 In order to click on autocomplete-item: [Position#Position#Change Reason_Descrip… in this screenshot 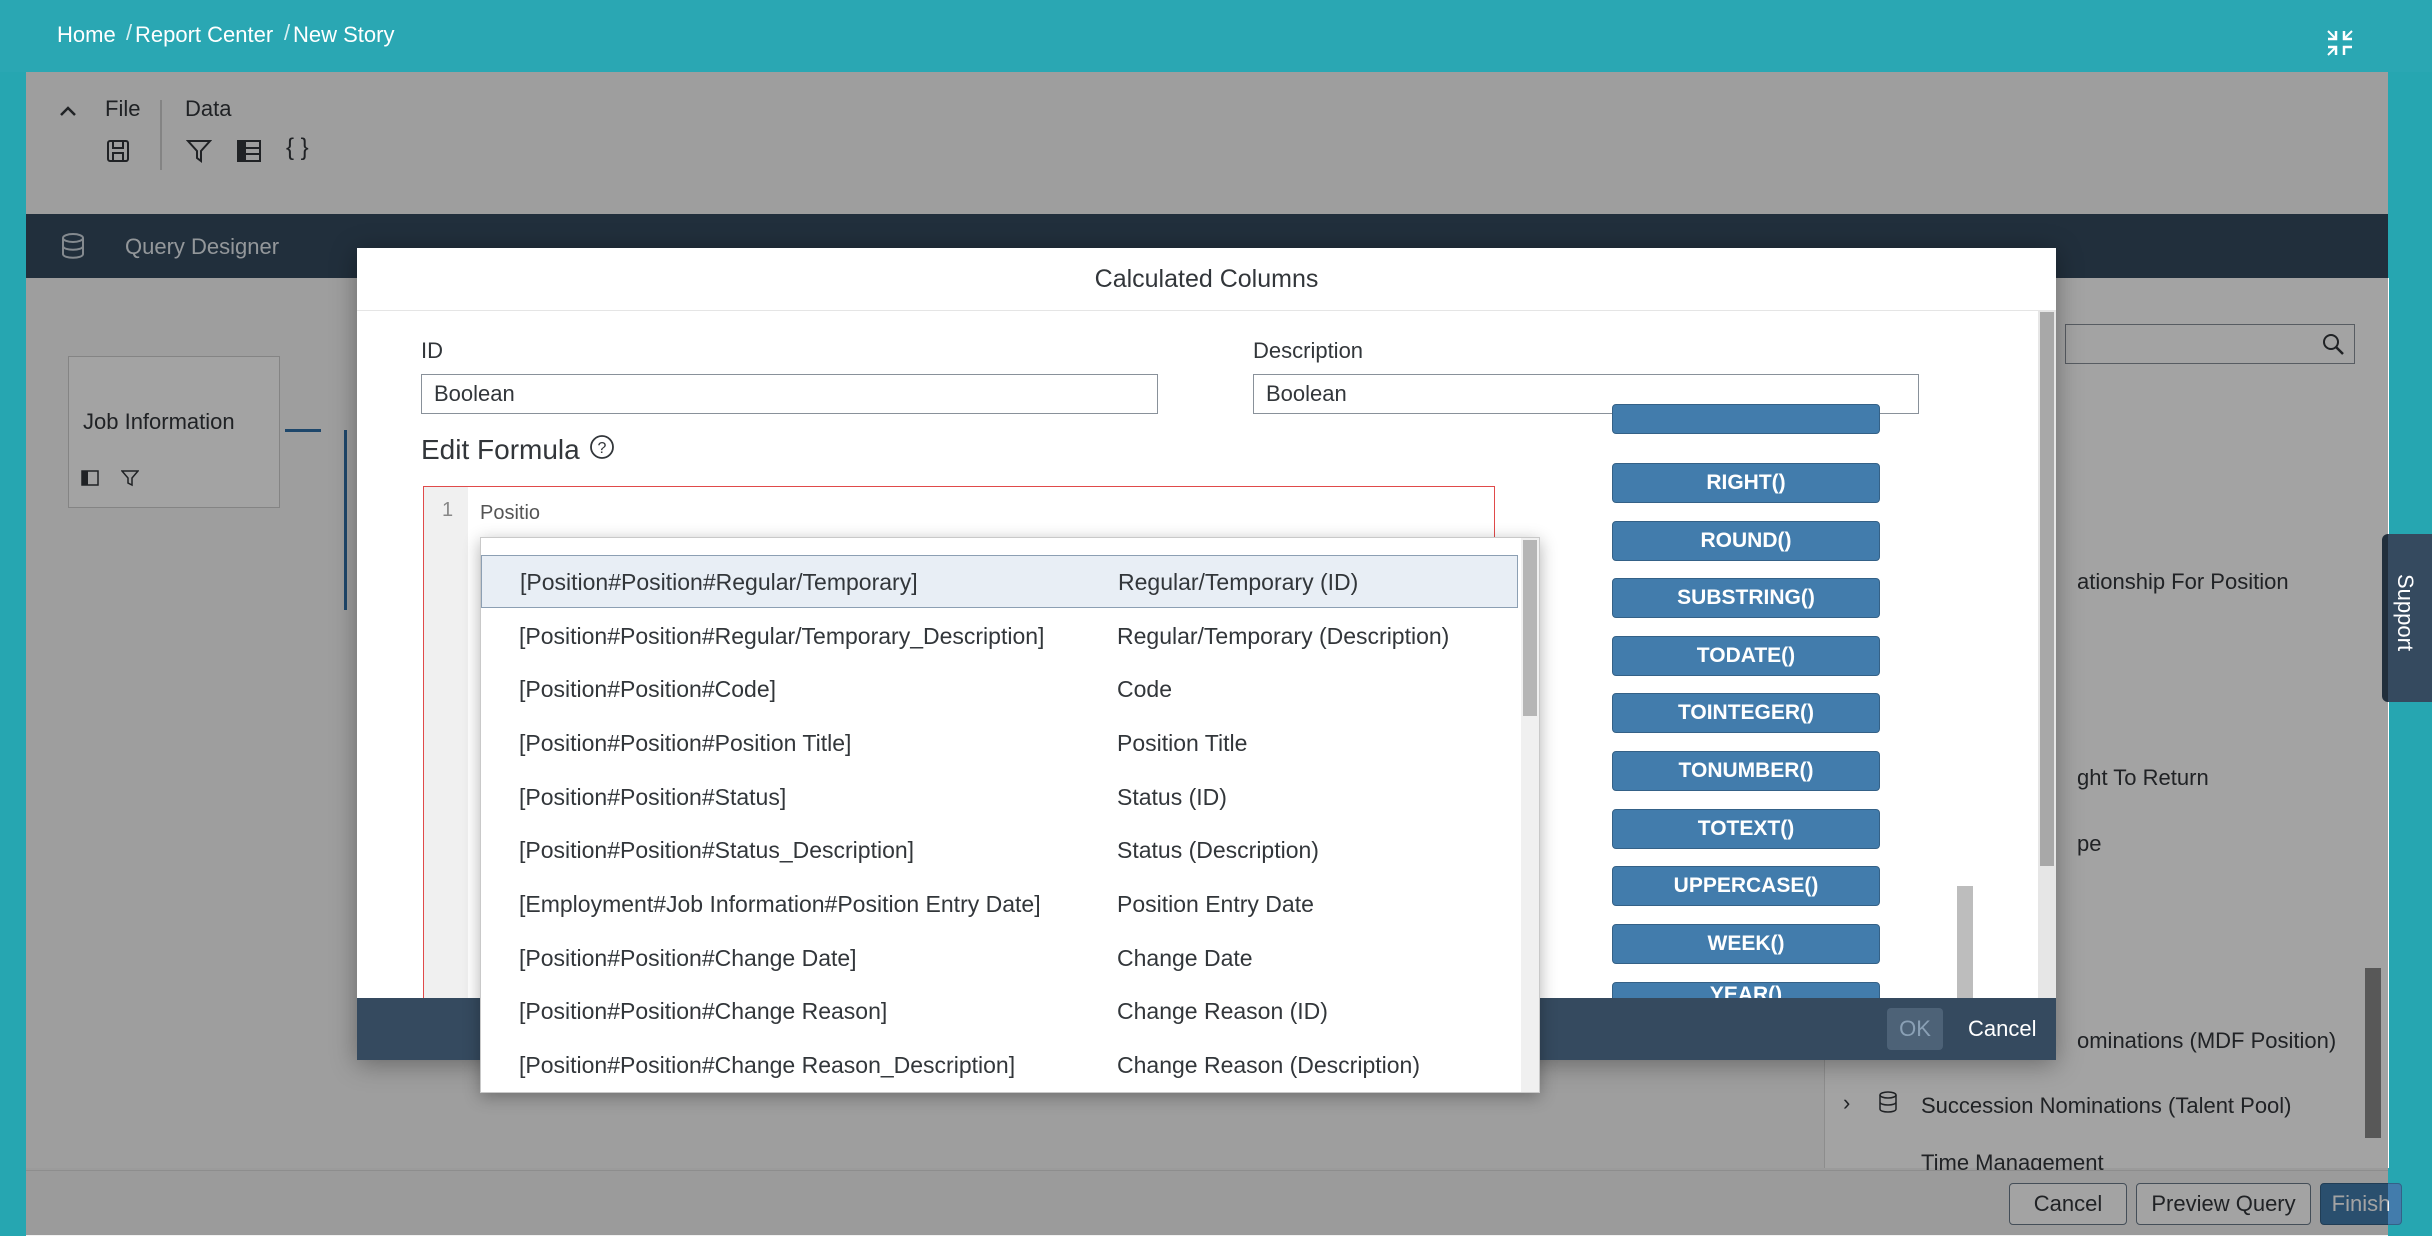, I will do `click(999, 1065)`.